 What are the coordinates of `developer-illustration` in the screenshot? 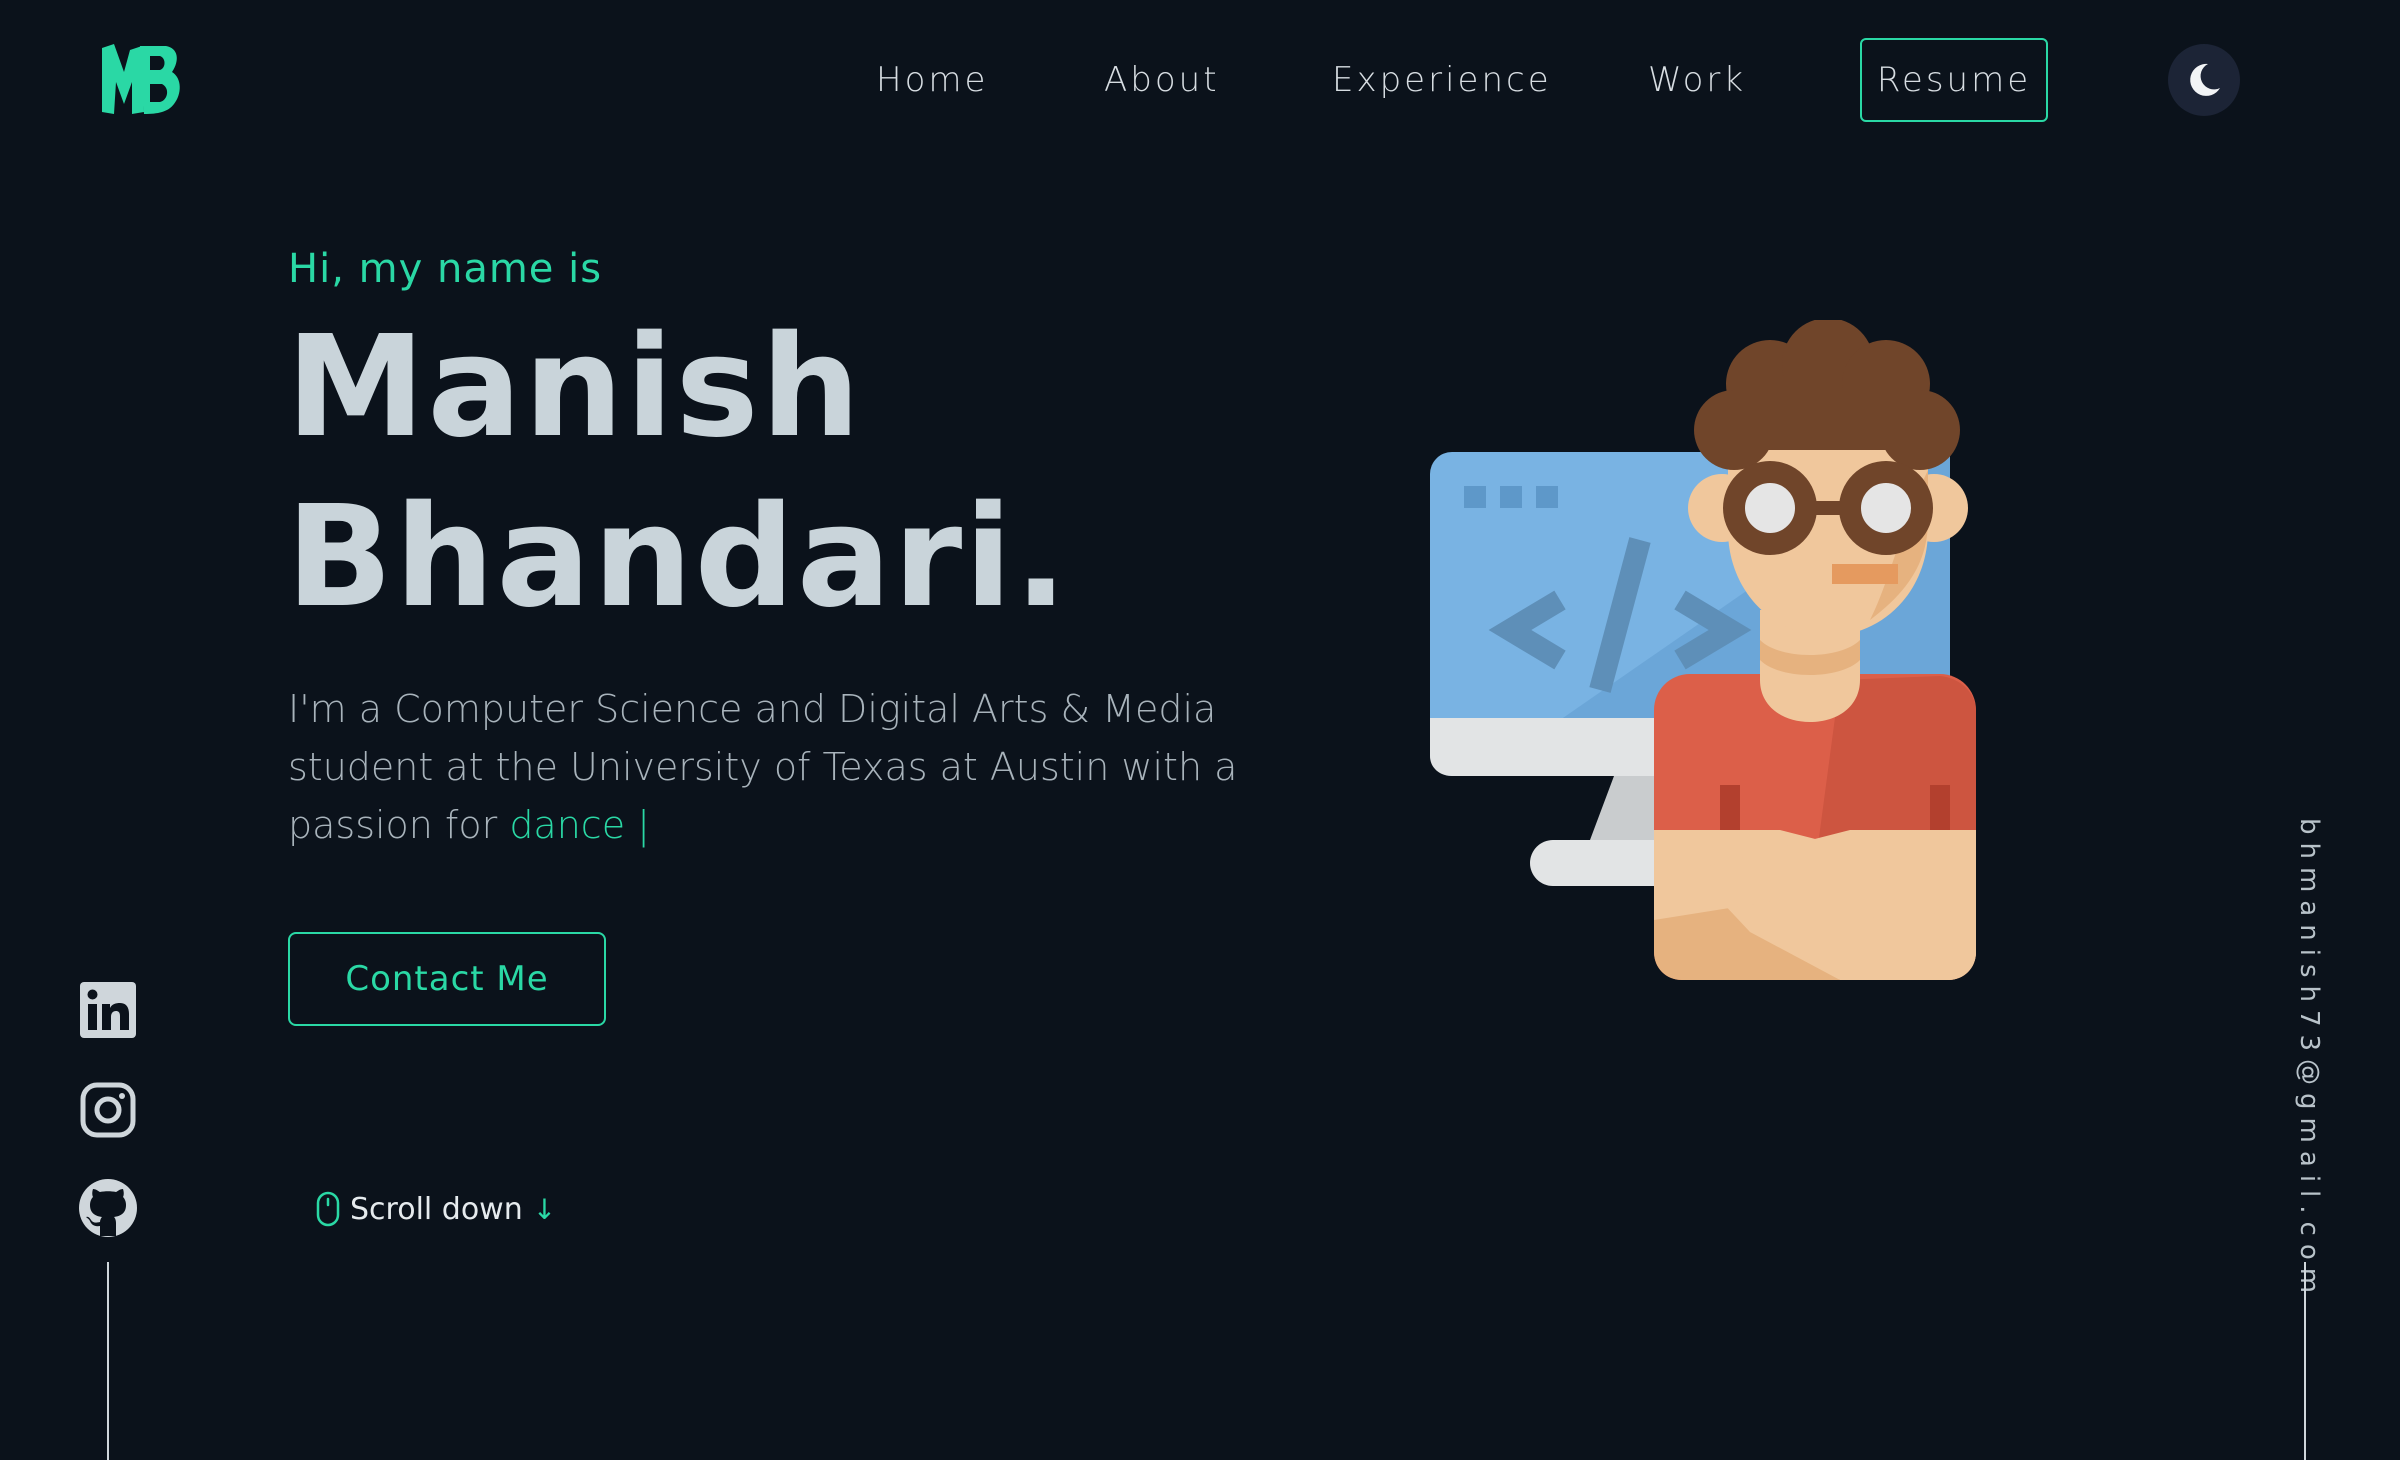 It's located at (1703, 650).